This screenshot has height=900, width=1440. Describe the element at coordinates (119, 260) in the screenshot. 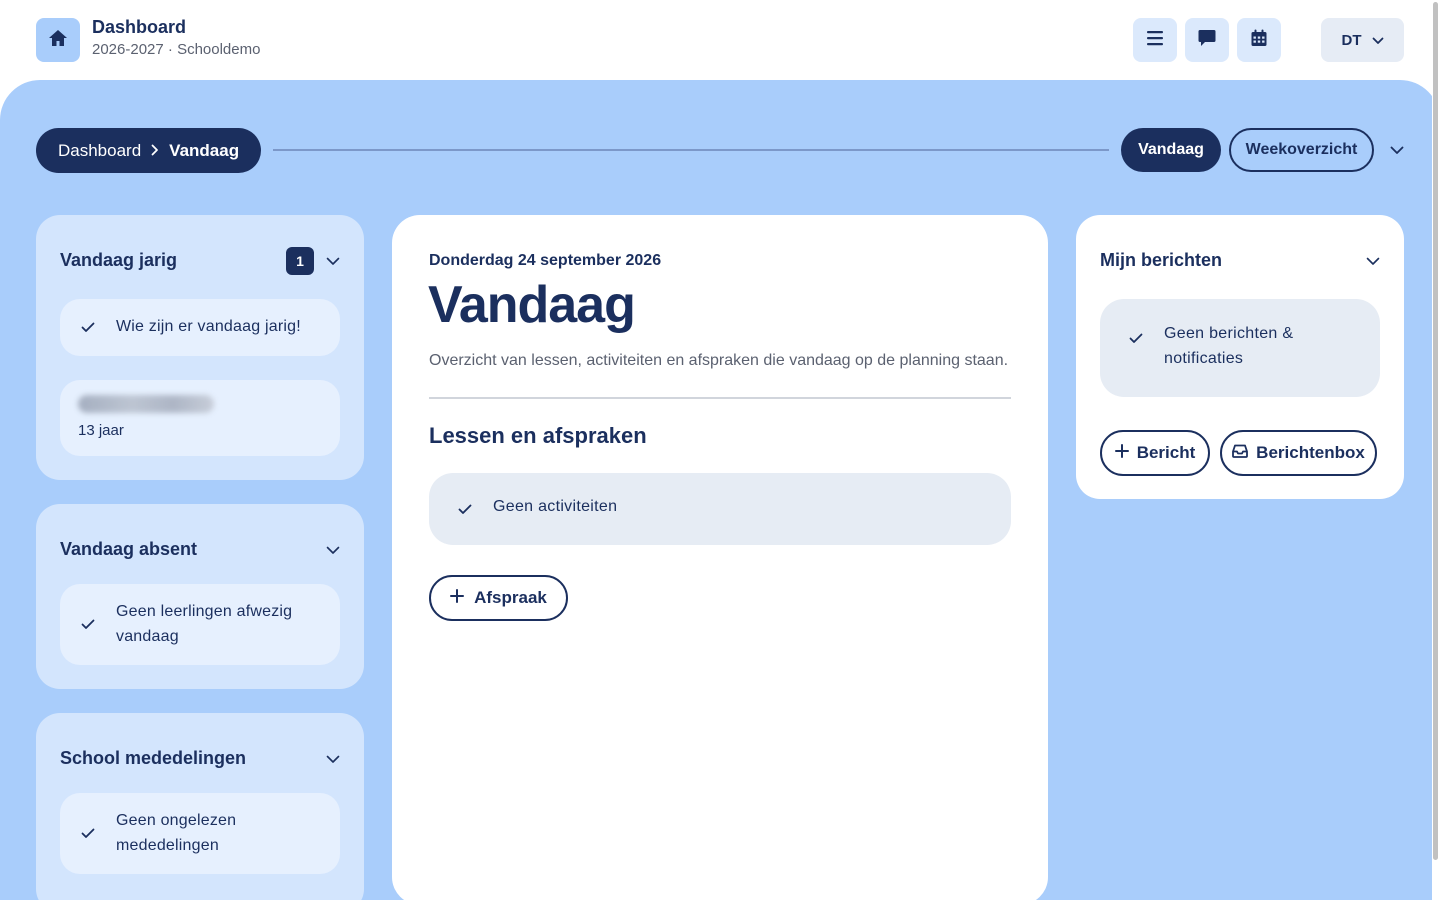

I see `birthdays-title: Vandaag jarig` at that location.